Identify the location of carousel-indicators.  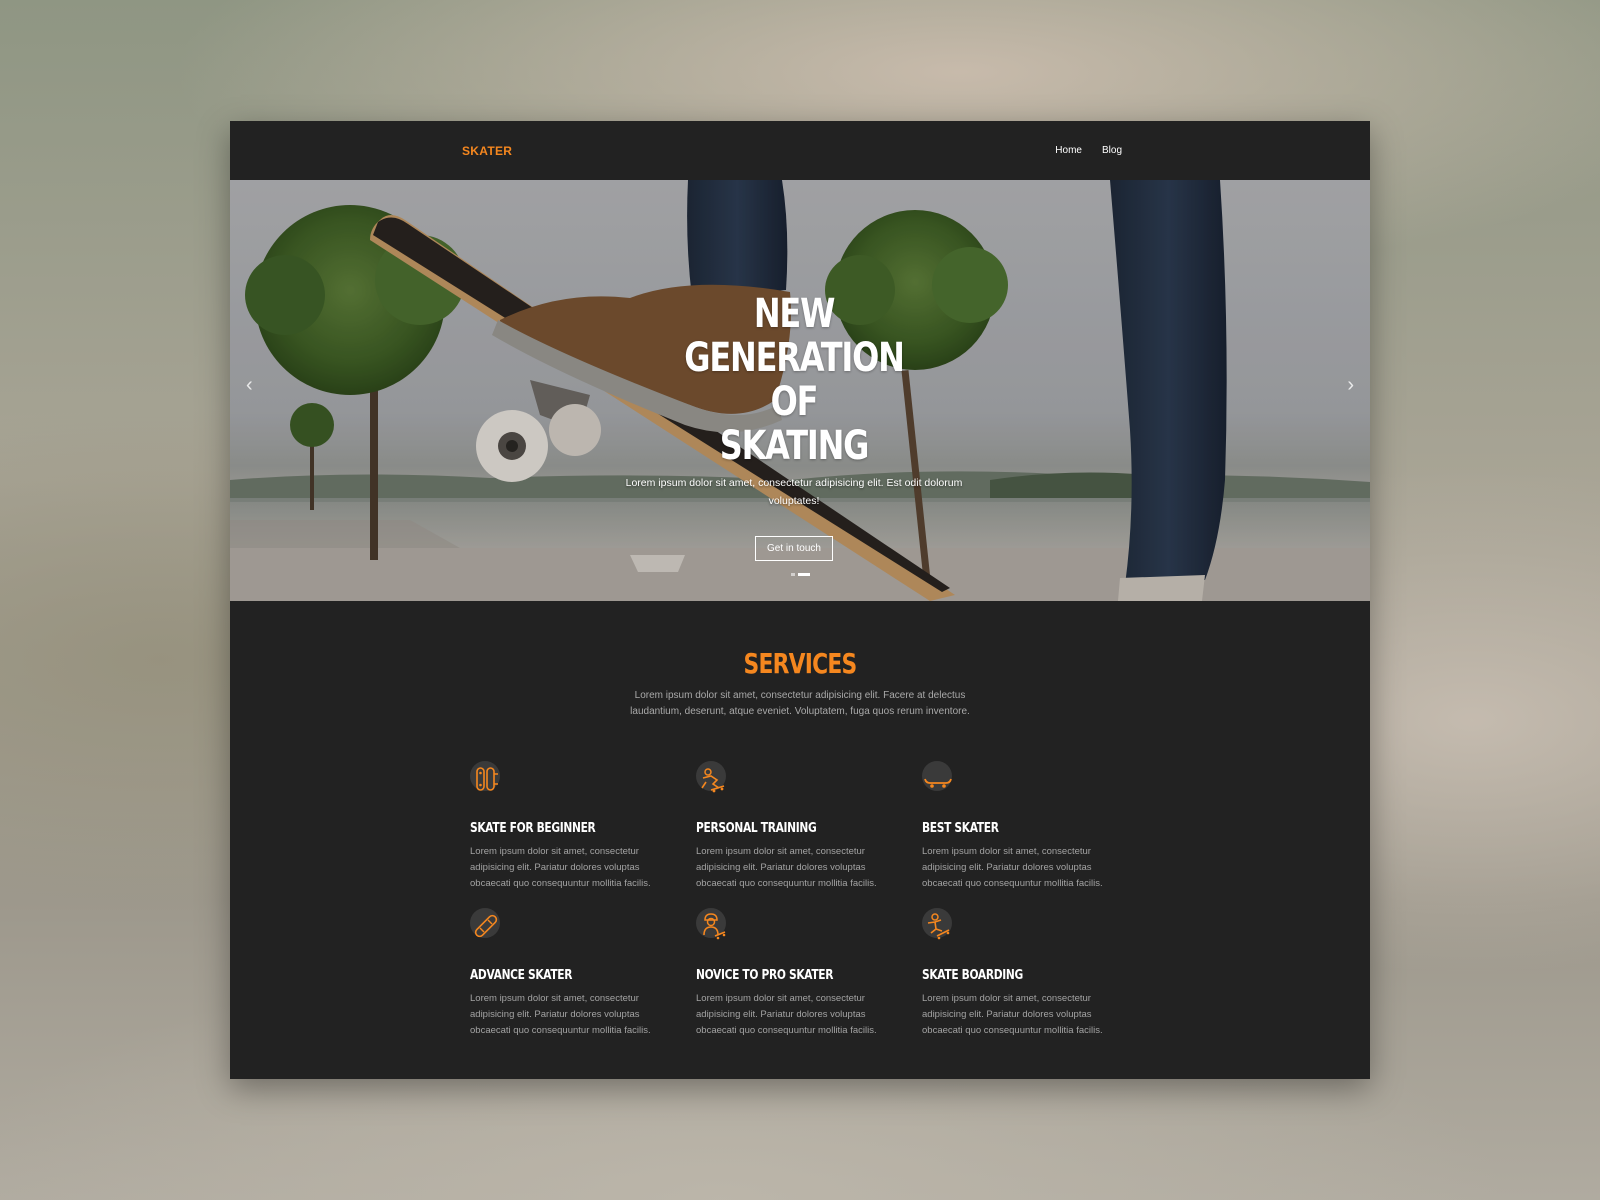
(800, 574).